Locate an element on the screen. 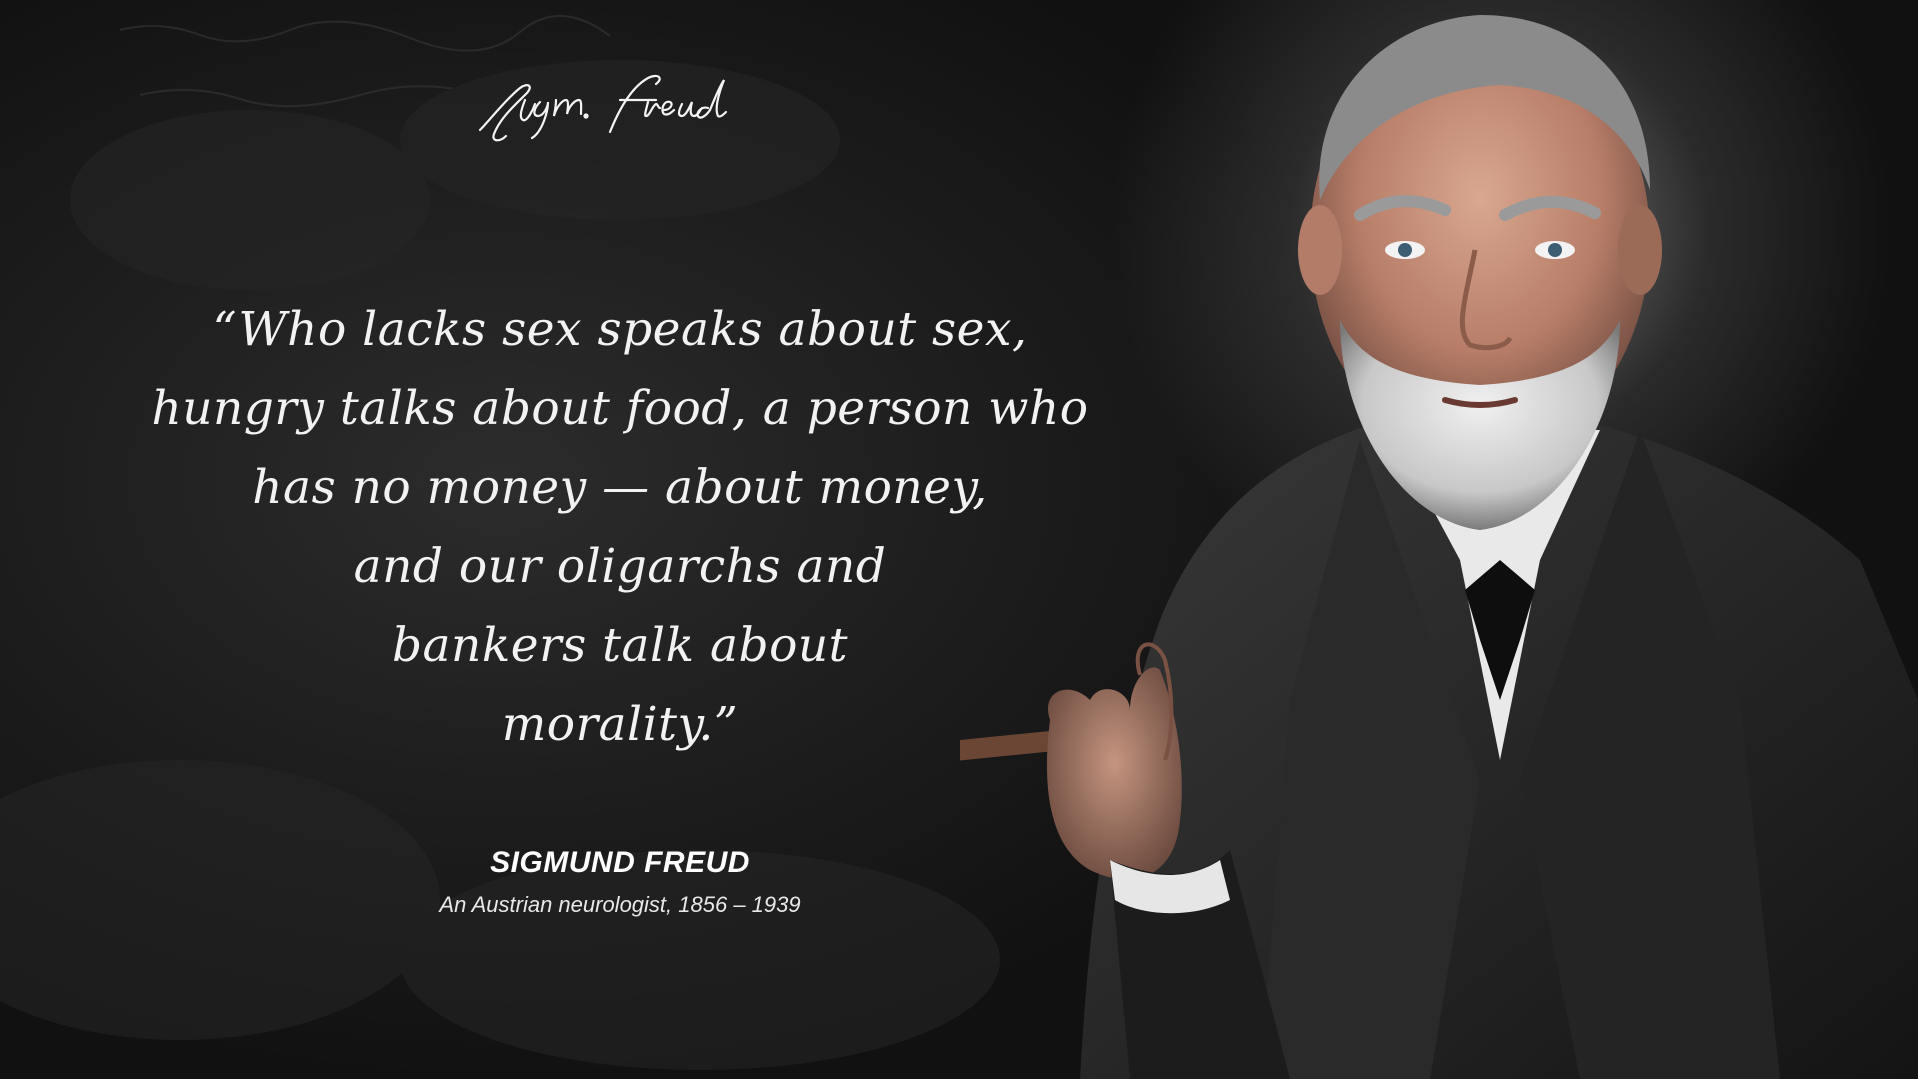 The height and width of the screenshot is (1079, 1918). author-name: SIGMUND FREUD is located at coordinates (620, 862).